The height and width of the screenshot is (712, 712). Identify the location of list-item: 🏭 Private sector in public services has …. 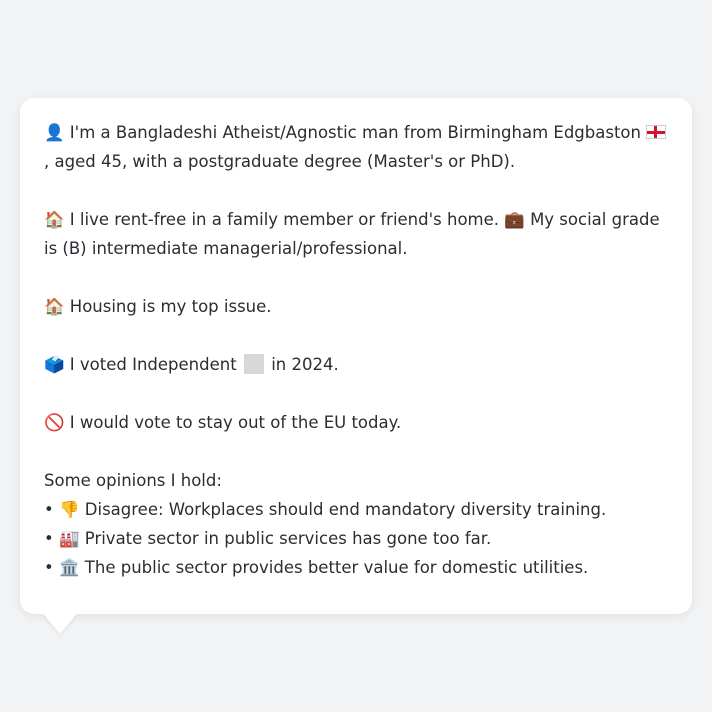
(356, 538).